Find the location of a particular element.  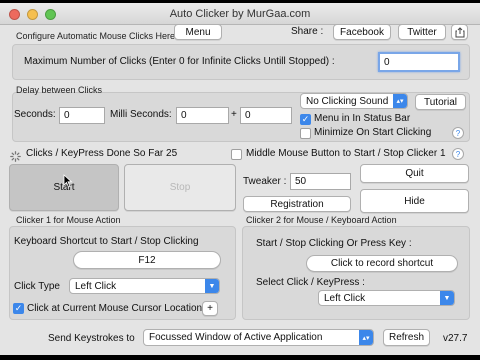

version-label: v27.7 is located at coordinates (455, 338).